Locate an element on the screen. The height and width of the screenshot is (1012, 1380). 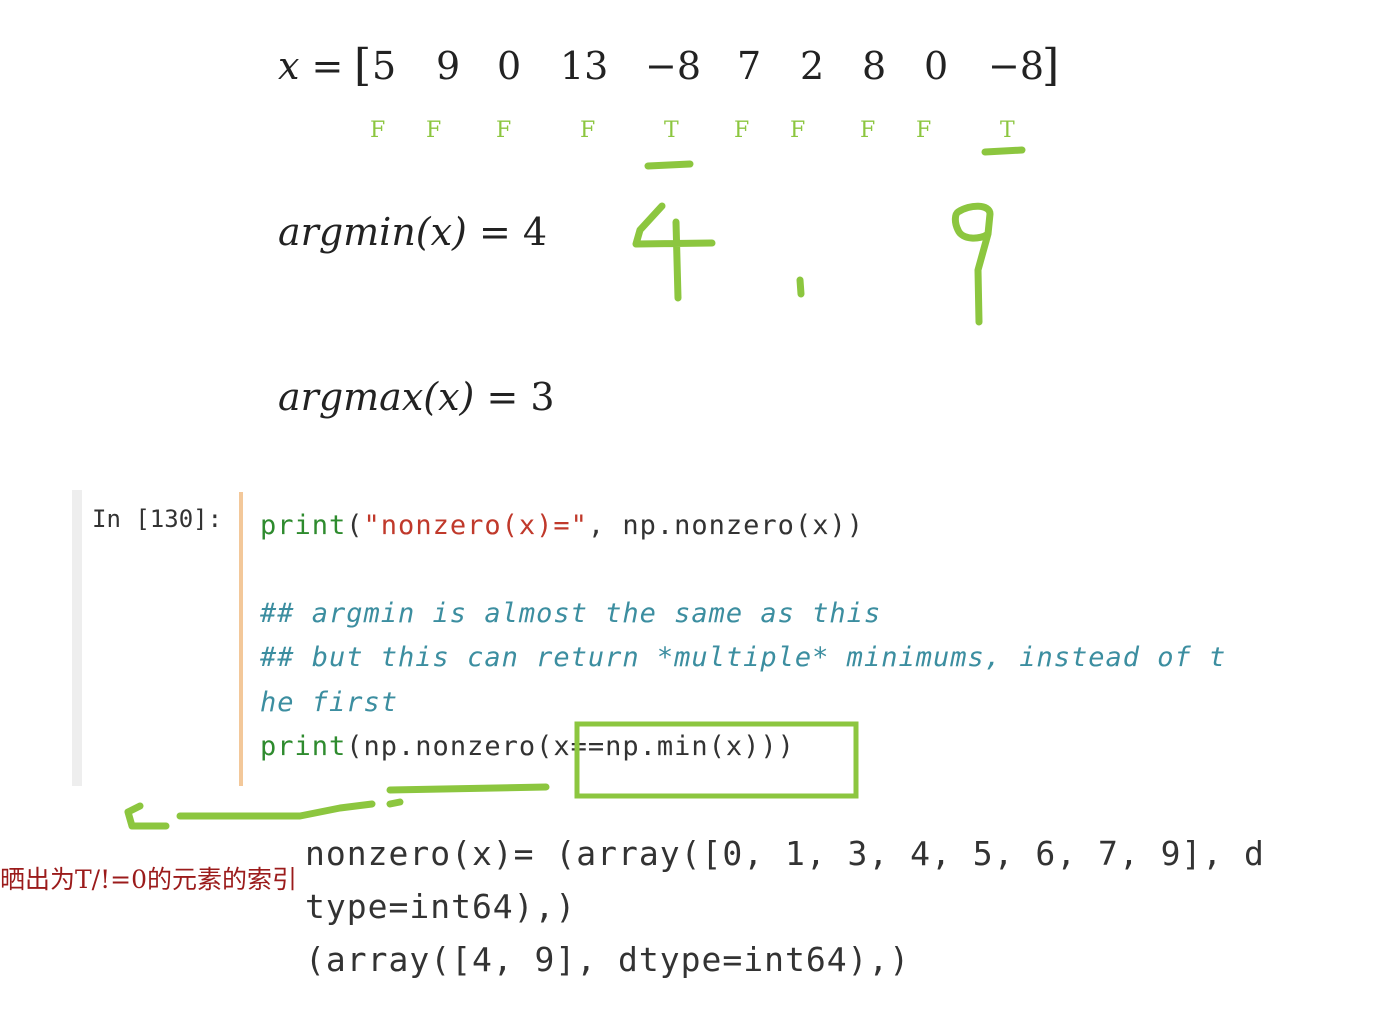
handwritten-comma is located at coordinates (800, 287).